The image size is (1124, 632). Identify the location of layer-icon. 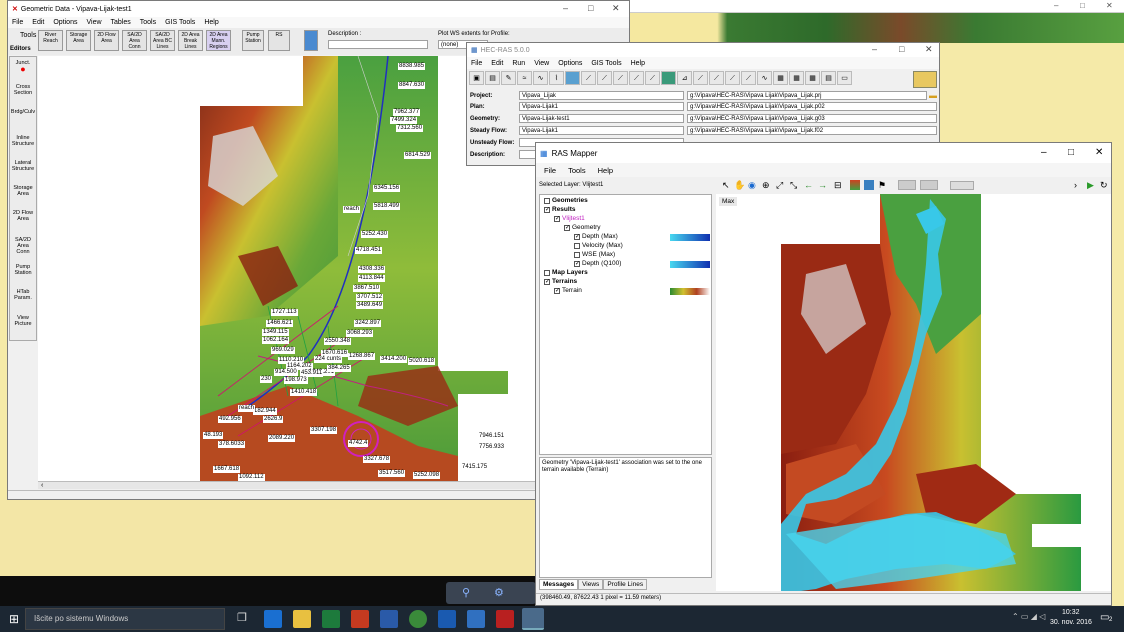
(869, 185).